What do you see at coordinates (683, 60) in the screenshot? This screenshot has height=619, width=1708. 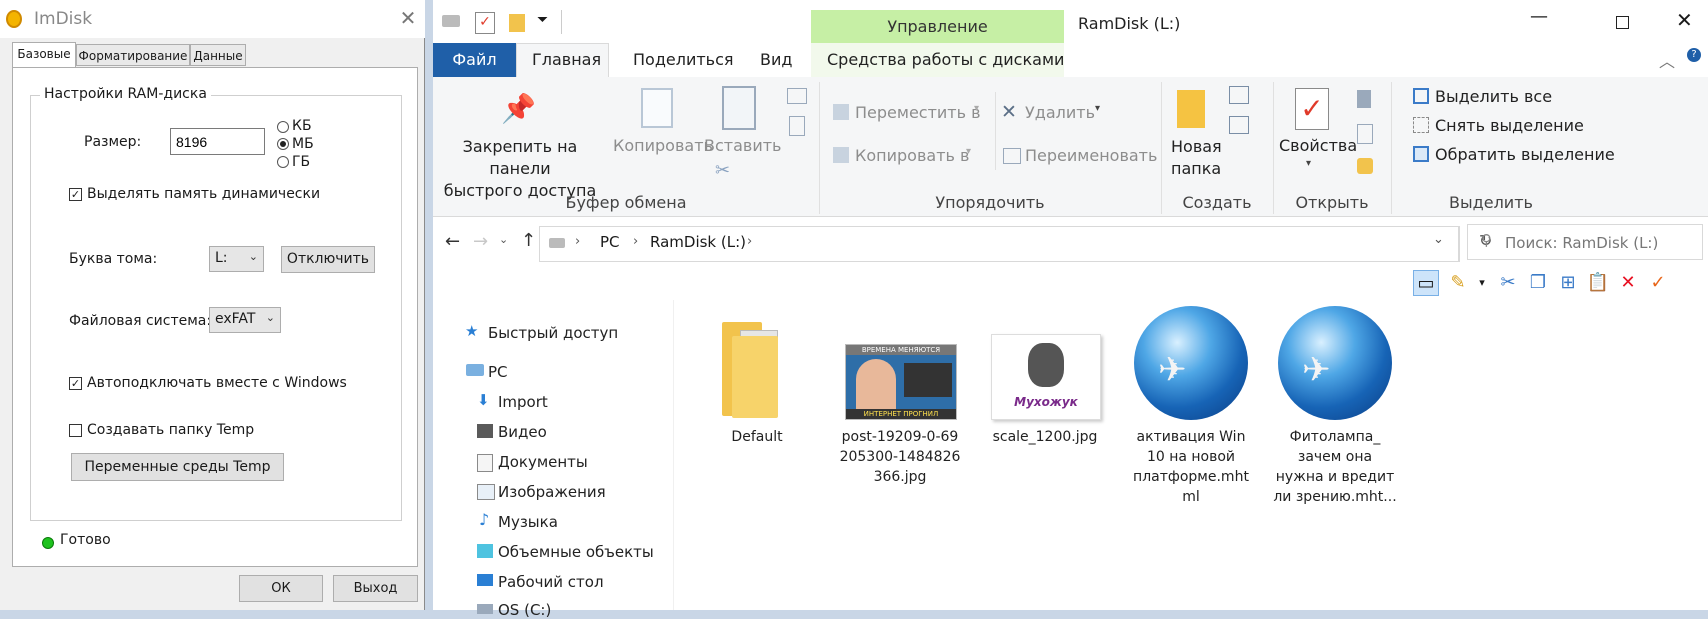 I see `tab-share: Поделиться` at bounding box center [683, 60].